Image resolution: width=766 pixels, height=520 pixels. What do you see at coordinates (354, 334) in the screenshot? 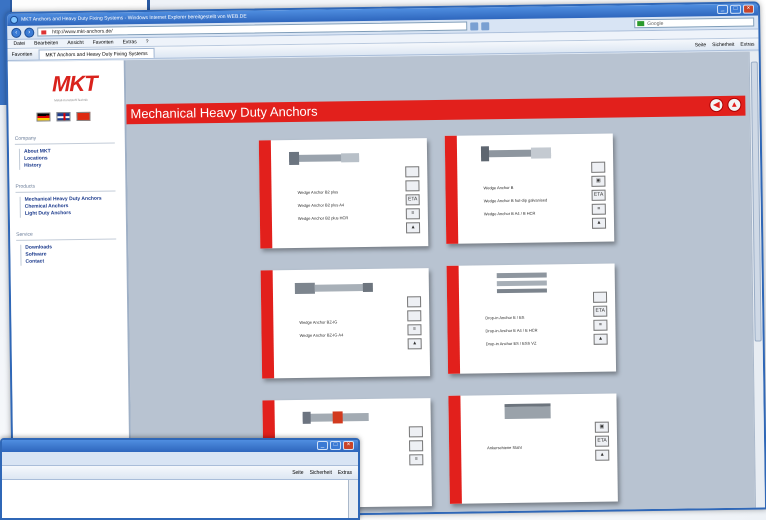
I see `card-label: Wedge Anchor BZ-IG A4` at bounding box center [354, 334].